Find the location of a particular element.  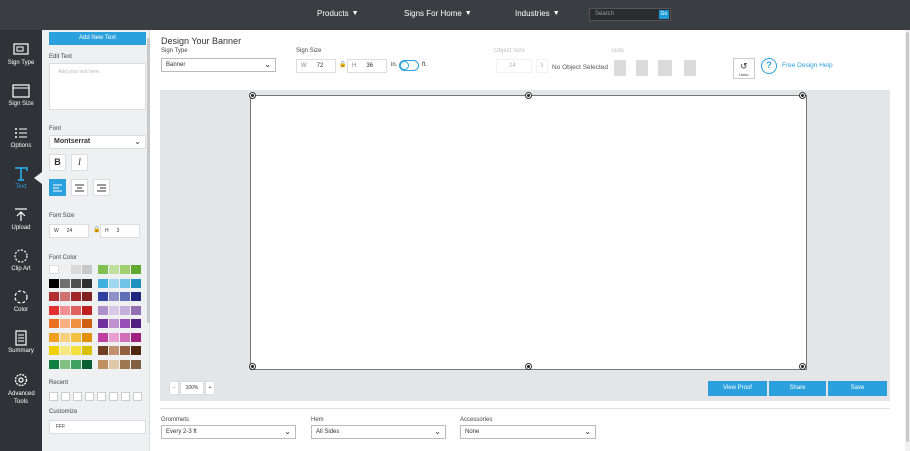

save-button: Save is located at coordinates (857, 388).